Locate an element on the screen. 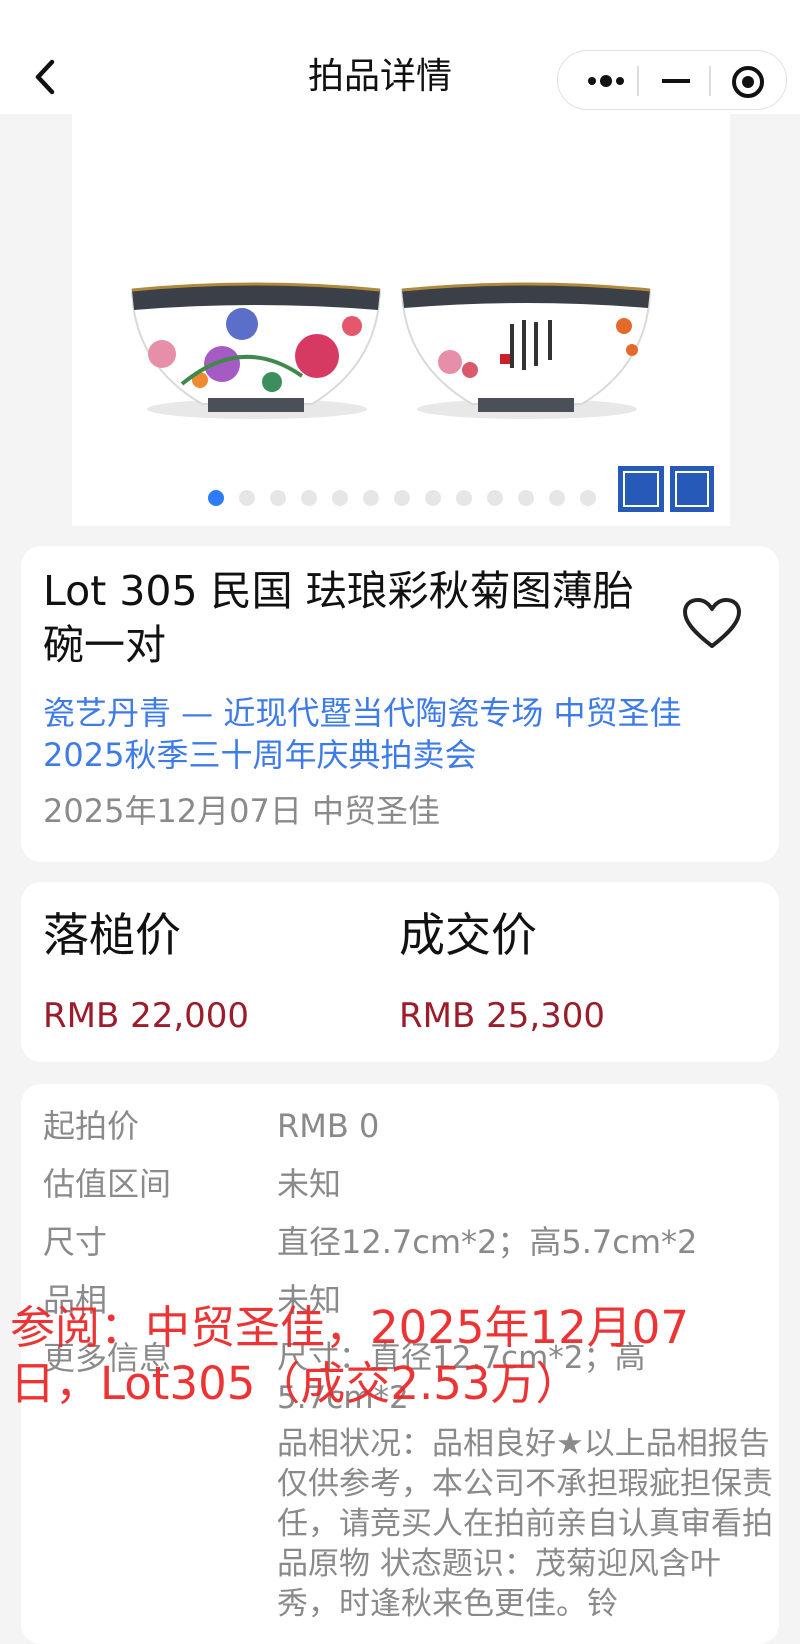 The width and height of the screenshot is (800, 1644). size-value: 直径12.7cm*2；高5.7cm*2 is located at coordinates (487, 1242).